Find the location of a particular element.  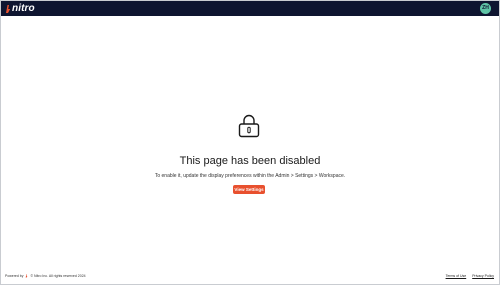

copyright-text: © Nitro Inc. All rights reserved 2024 is located at coordinates (58, 276).